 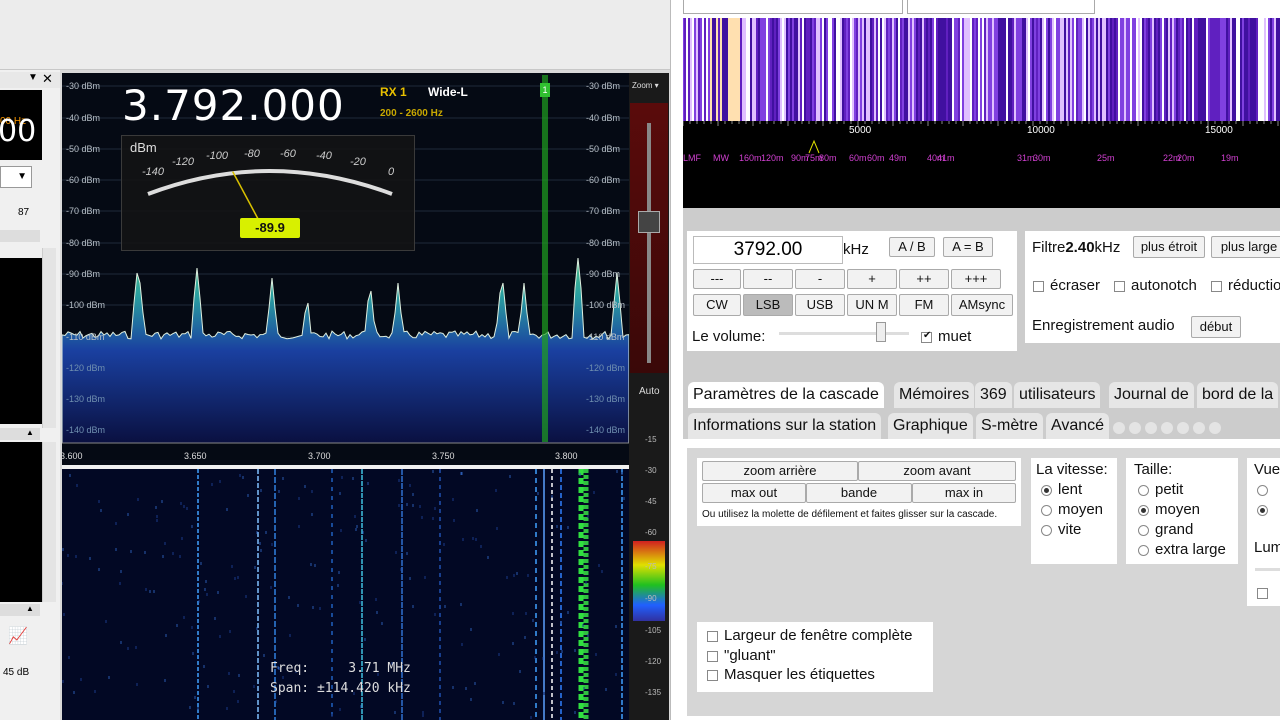 What do you see at coordinates (881, 332) in the screenshot?
I see `volume-slider-knob` at bounding box center [881, 332].